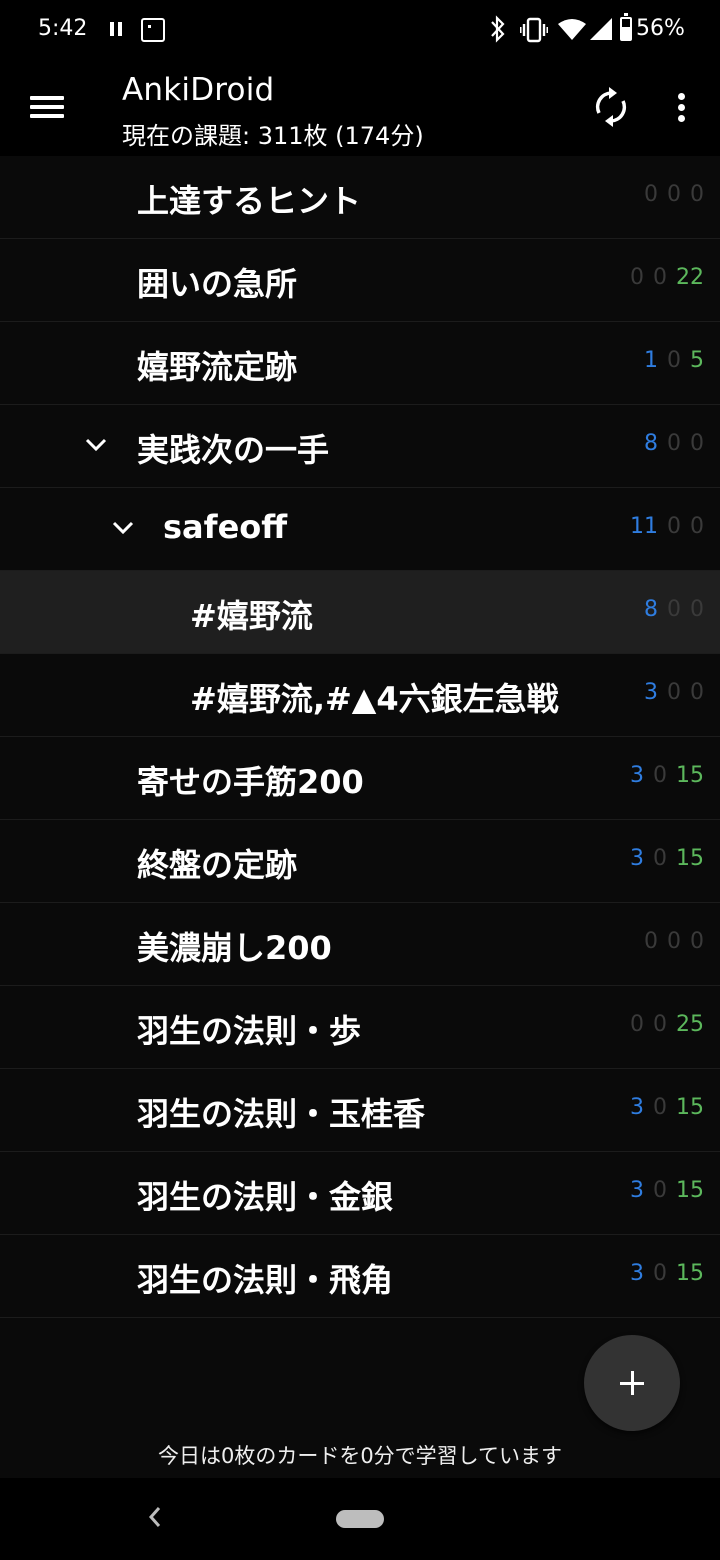 The width and height of the screenshot is (720, 1560). What do you see at coordinates (251, 616) in the screenshot?
I see `deck-name: #嬉野流` at bounding box center [251, 616].